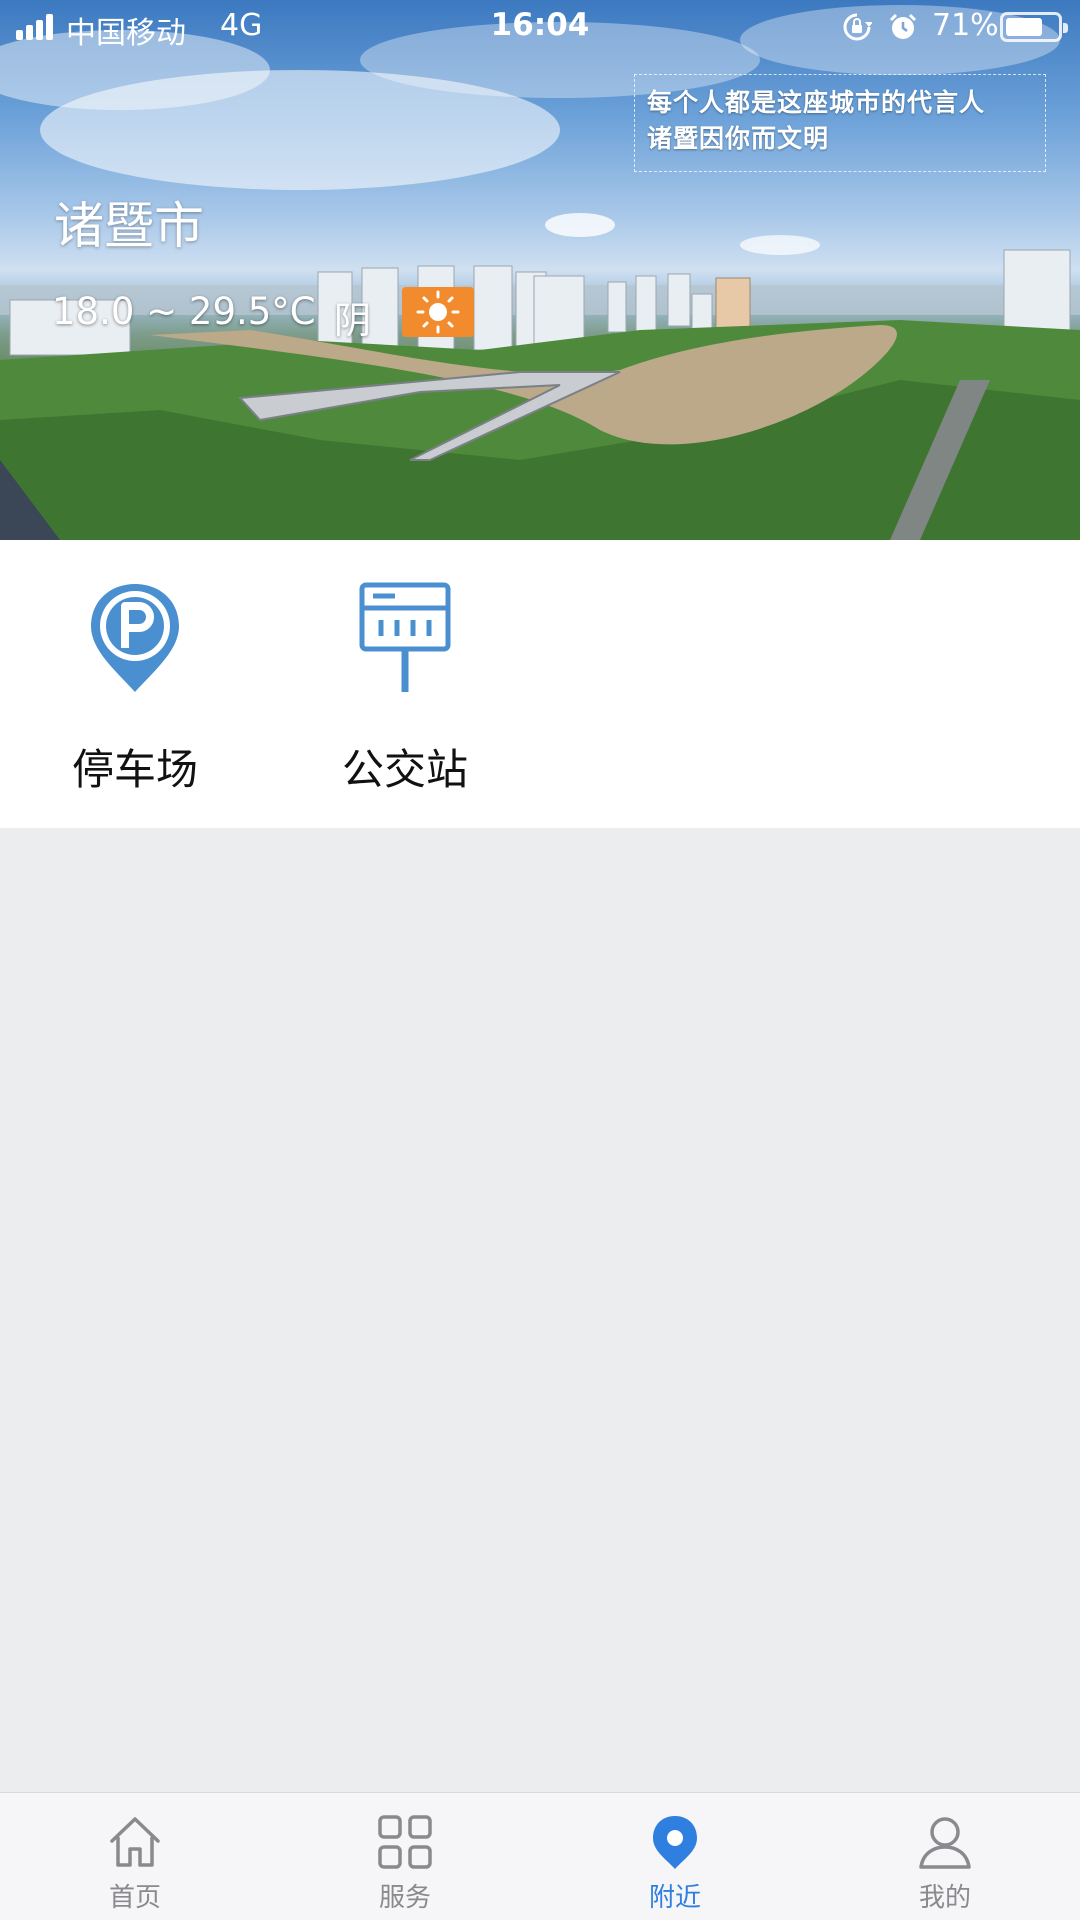 This screenshot has width=1080, height=1920. What do you see at coordinates (857, 27) in the screenshot?
I see `rotation-lock-icon` at bounding box center [857, 27].